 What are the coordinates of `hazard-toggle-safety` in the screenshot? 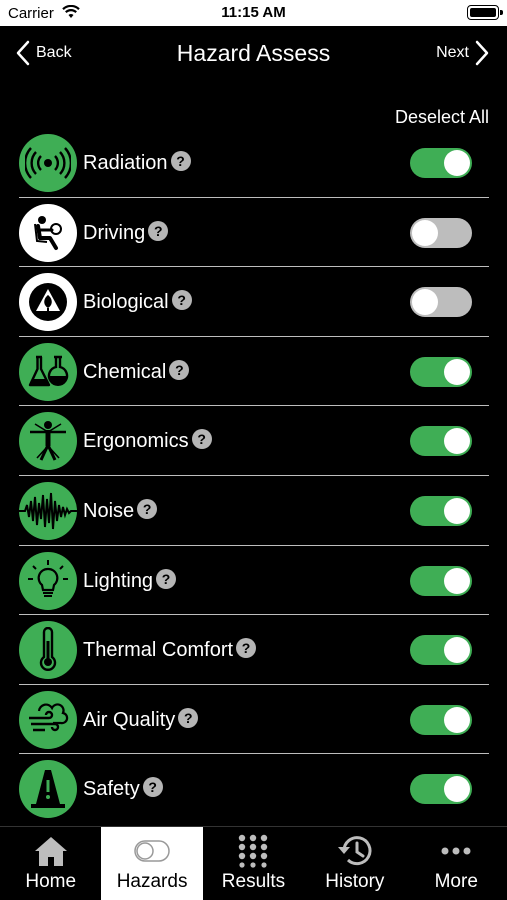 It's located at (441, 789).